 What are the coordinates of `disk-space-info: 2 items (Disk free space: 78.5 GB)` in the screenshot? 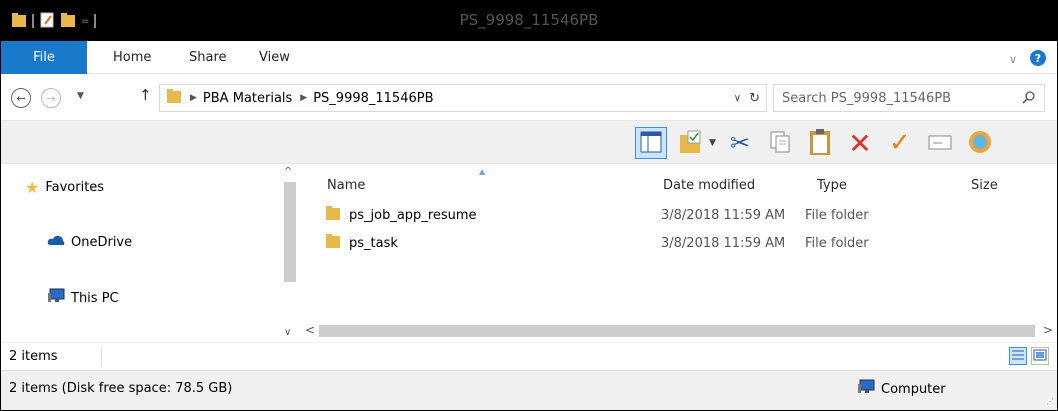 It's located at (121, 388).